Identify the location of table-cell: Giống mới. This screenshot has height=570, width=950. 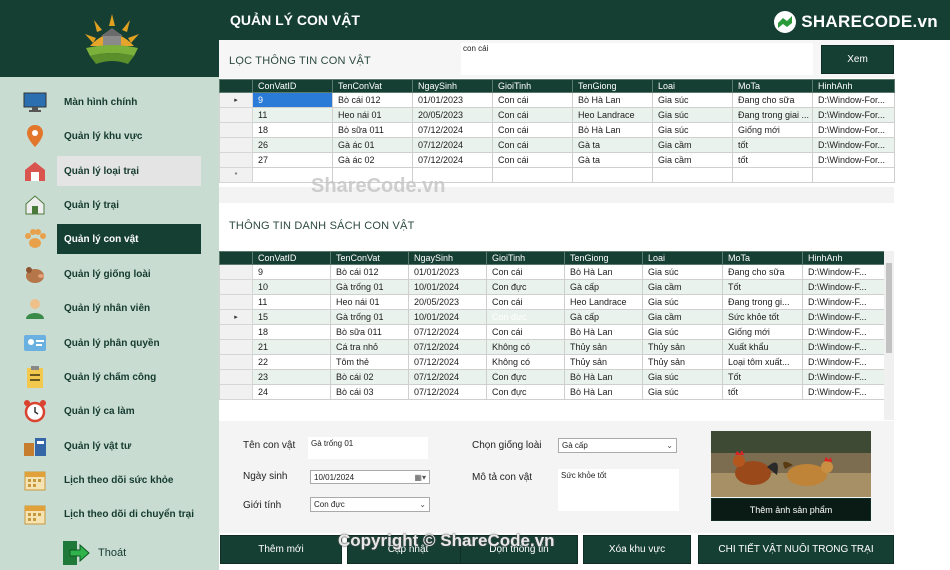
(772, 130).